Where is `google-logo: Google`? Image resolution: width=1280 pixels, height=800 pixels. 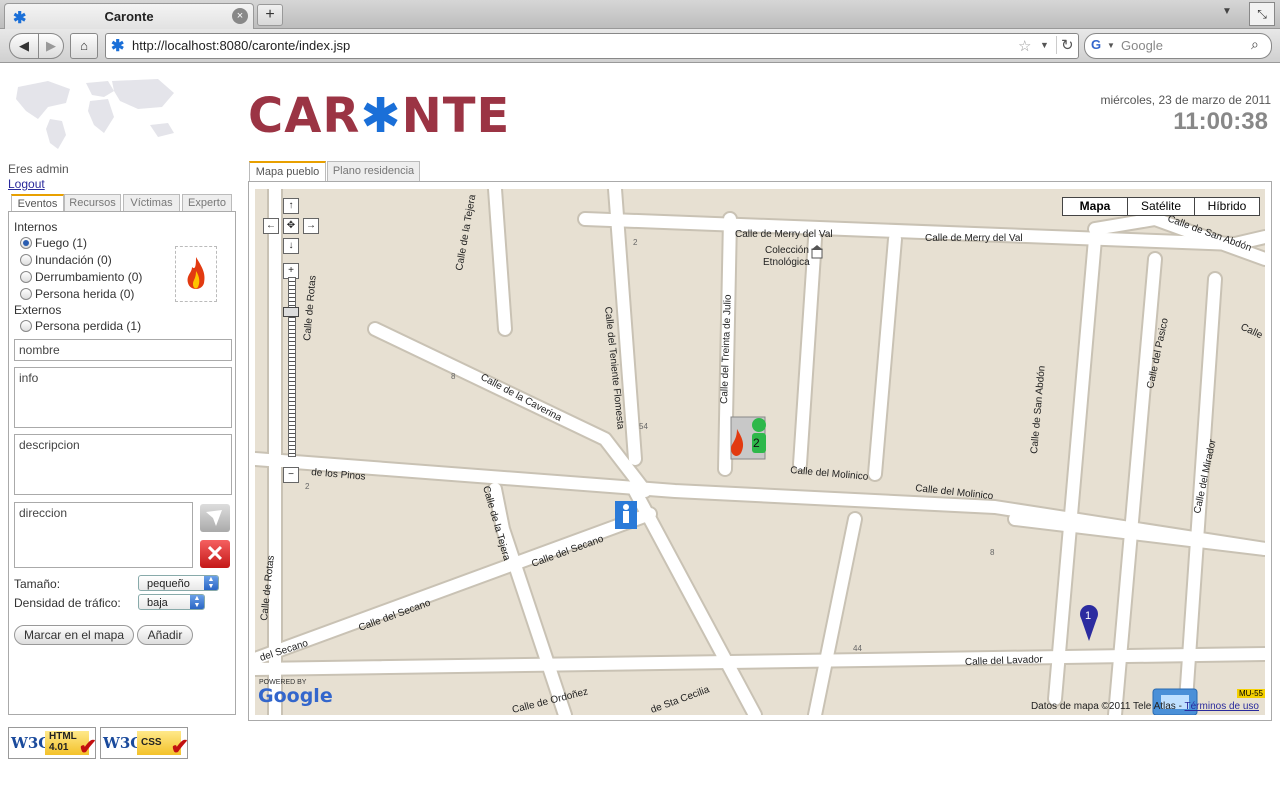 google-logo: Google is located at coordinates (295, 696).